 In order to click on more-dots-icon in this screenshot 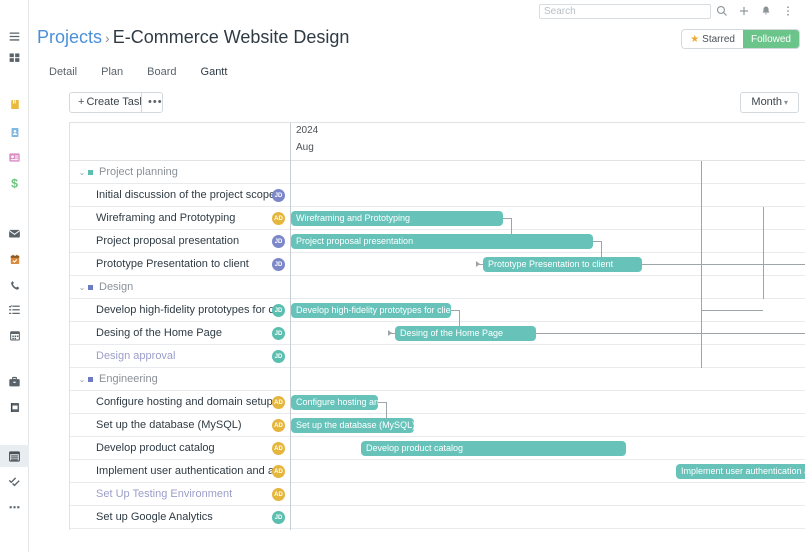, I will do `click(14, 507)`.